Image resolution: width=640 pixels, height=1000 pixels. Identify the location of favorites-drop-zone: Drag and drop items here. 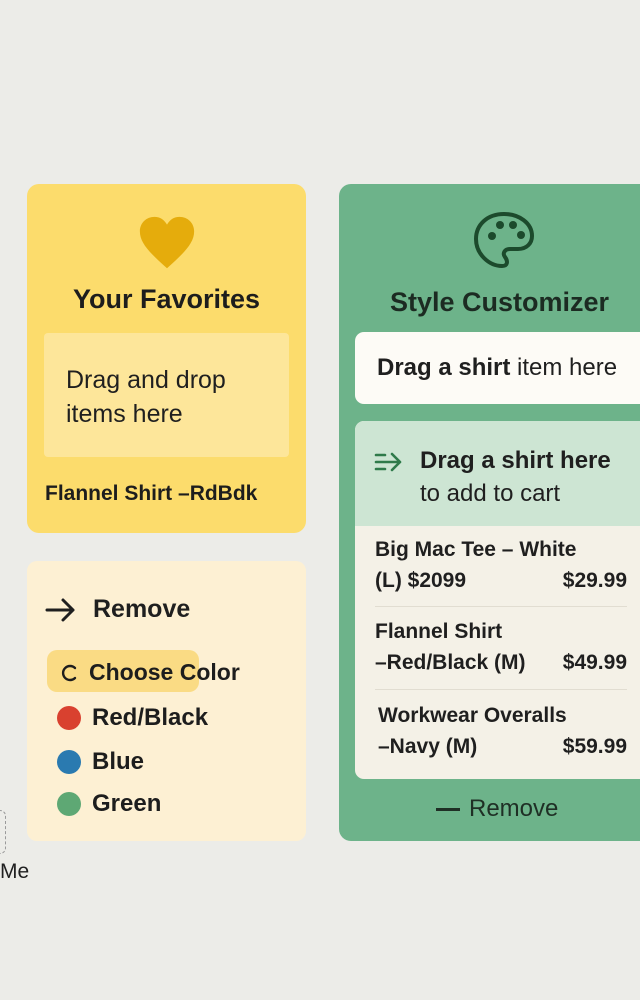
(166, 395).